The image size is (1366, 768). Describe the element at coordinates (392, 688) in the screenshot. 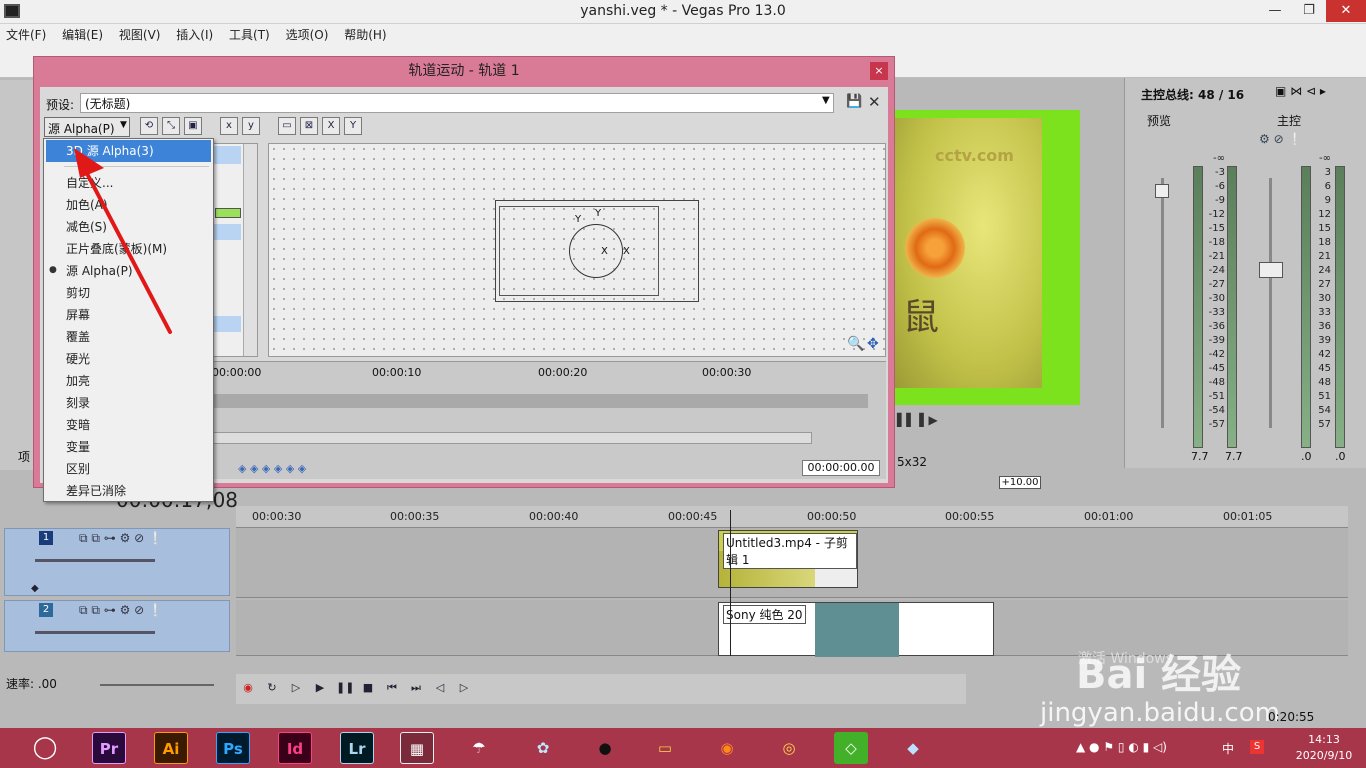

I see `go-to-start-button: ⏮` at that location.